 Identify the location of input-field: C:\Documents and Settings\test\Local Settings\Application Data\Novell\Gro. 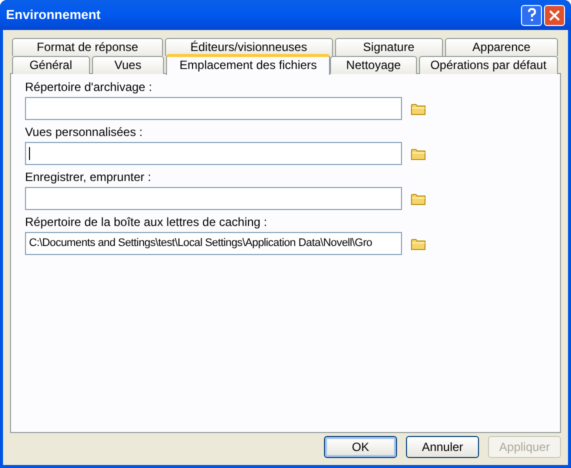
(213, 243).